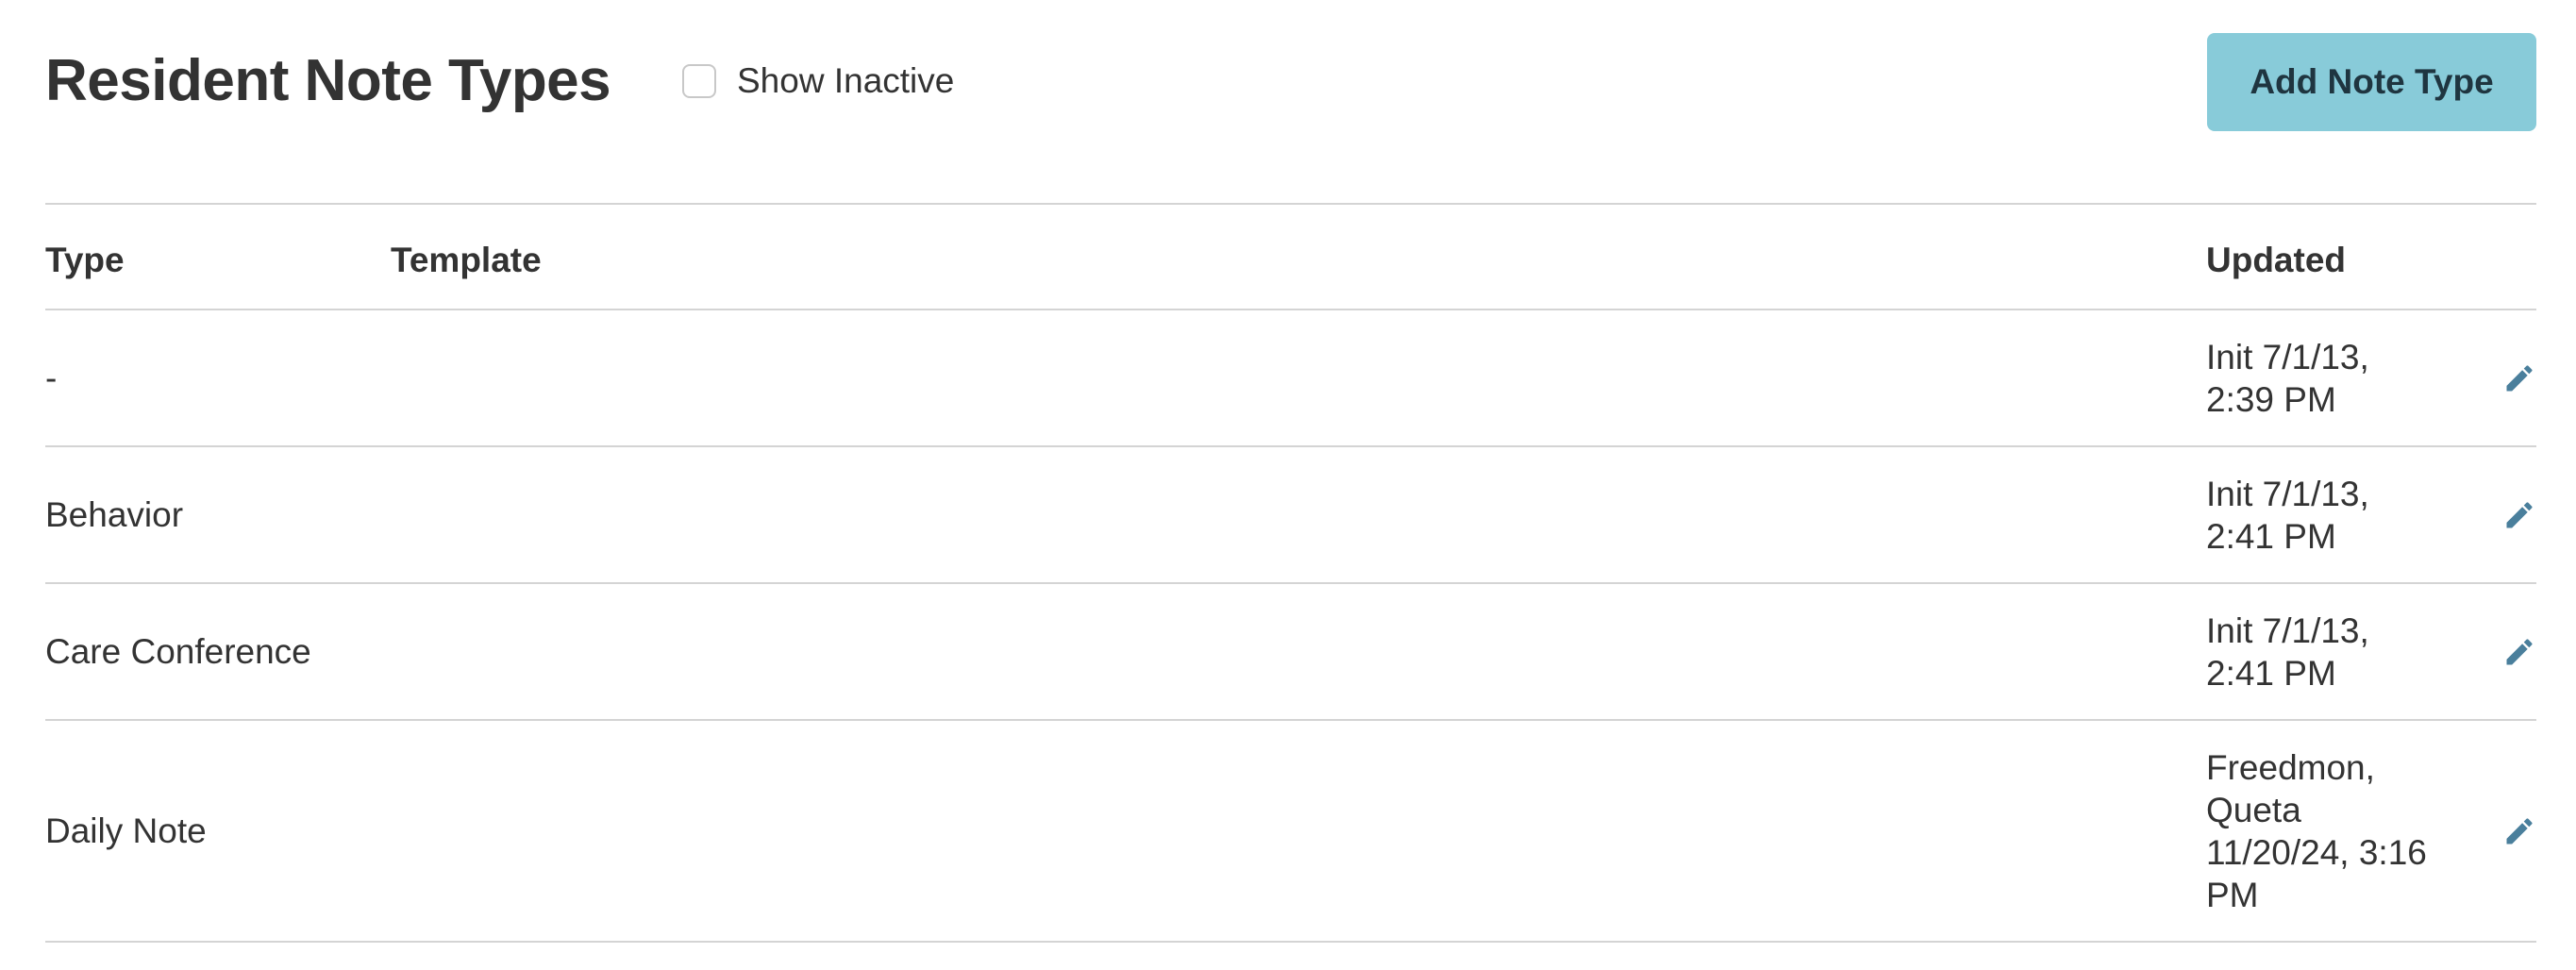 This screenshot has height=970, width=2576. I want to click on type-cell: Behavior, so click(114, 514).